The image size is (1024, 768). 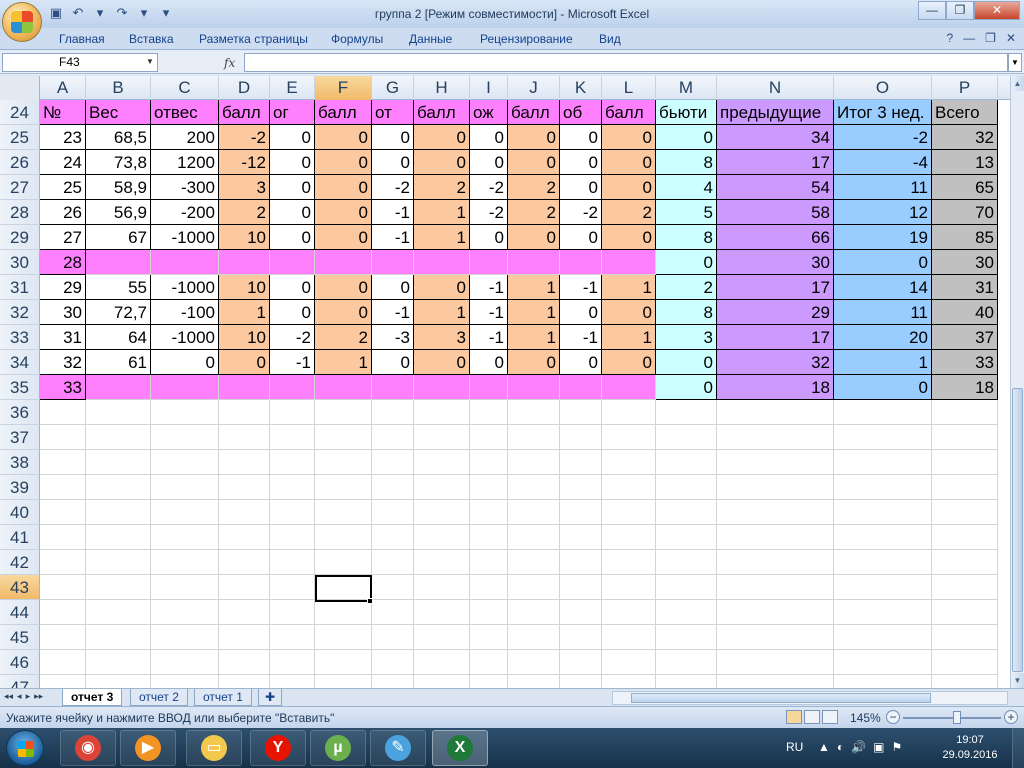 What do you see at coordinates (534, 487) in the screenshot?
I see `cell-J39` at bounding box center [534, 487].